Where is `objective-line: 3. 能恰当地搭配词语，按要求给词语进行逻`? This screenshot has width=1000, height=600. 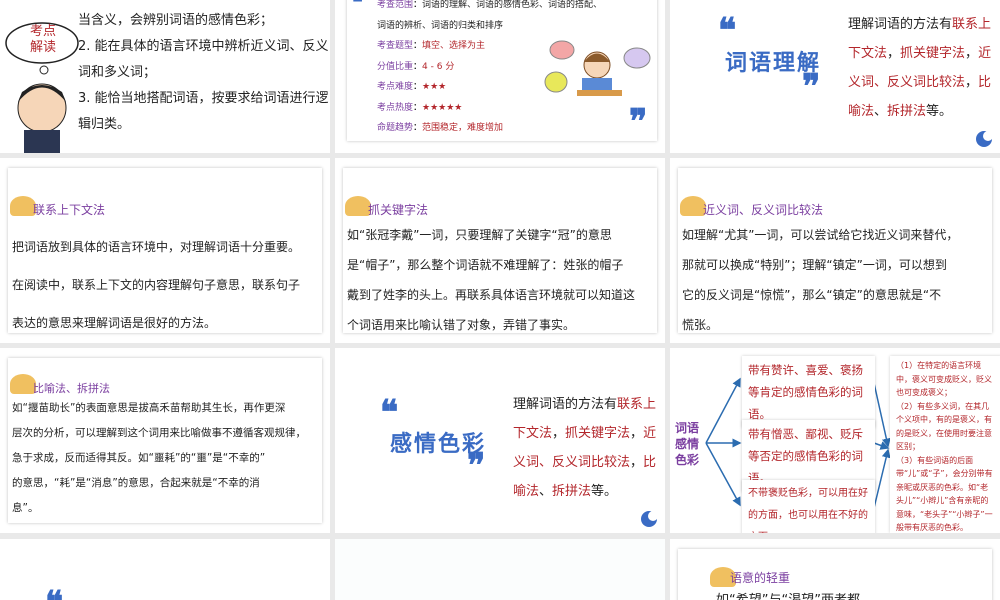
objective-line: 3. 能恰当地搭配词语，按要求给词语进行逻 is located at coordinates (203, 98).